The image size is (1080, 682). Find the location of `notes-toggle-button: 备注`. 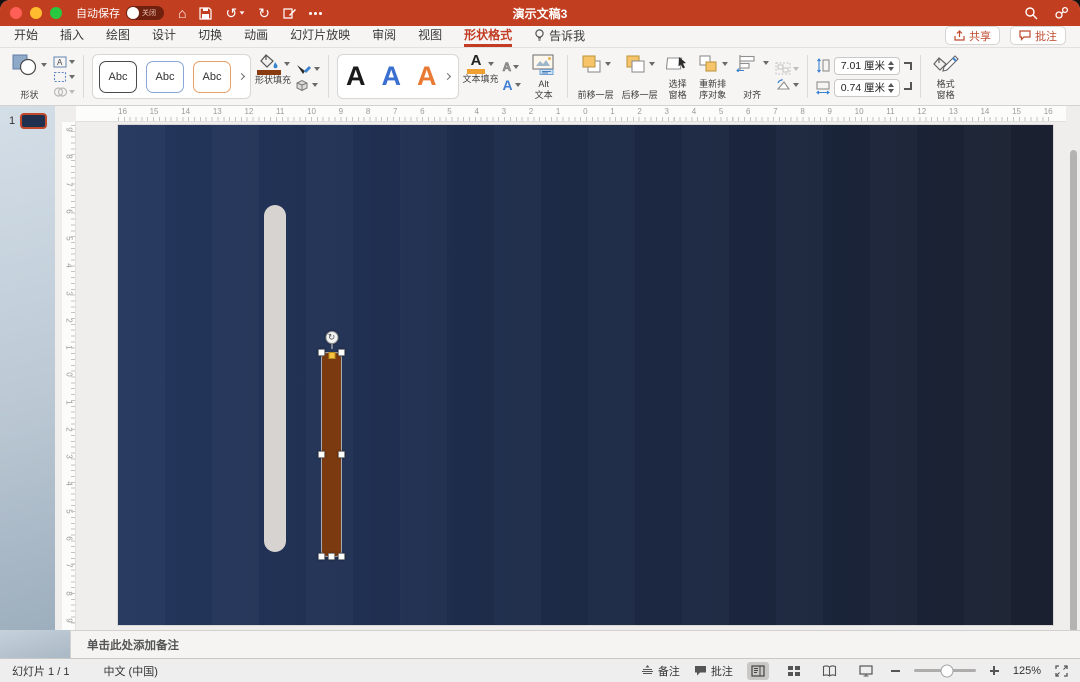

notes-toggle-button: 备注 is located at coordinates (660, 671).